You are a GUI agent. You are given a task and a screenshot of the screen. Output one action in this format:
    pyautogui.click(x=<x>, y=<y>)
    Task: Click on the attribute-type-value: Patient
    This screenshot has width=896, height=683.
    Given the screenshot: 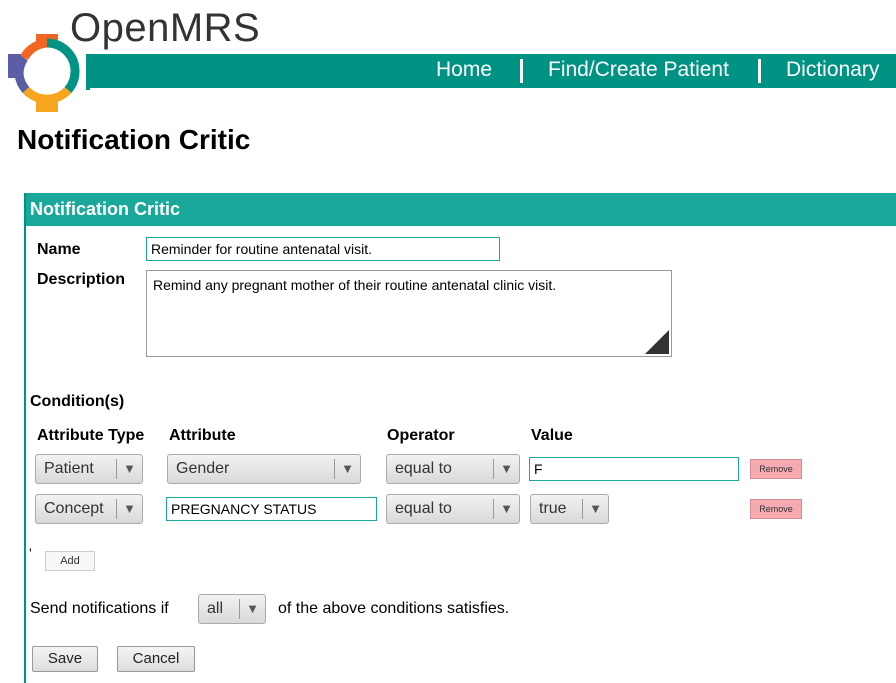 What is the action you would take?
    pyautogui.click(x=69, y=468)
    